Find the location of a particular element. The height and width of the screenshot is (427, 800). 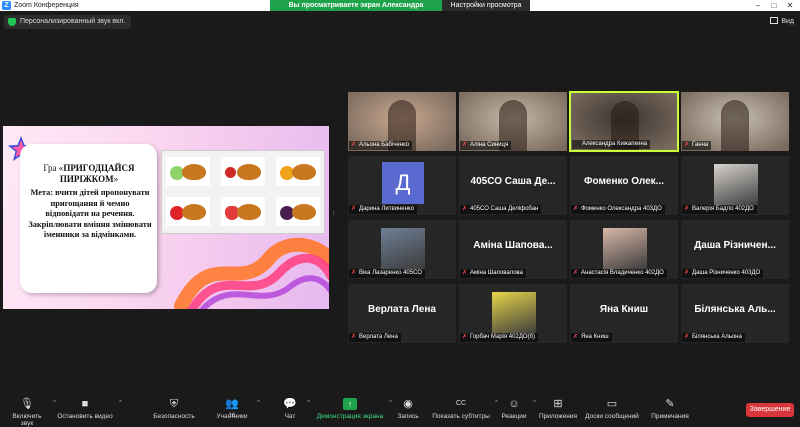

participant-tile: ✗ Віка Лазаренко 405СО is located at coordinates (402, 249).